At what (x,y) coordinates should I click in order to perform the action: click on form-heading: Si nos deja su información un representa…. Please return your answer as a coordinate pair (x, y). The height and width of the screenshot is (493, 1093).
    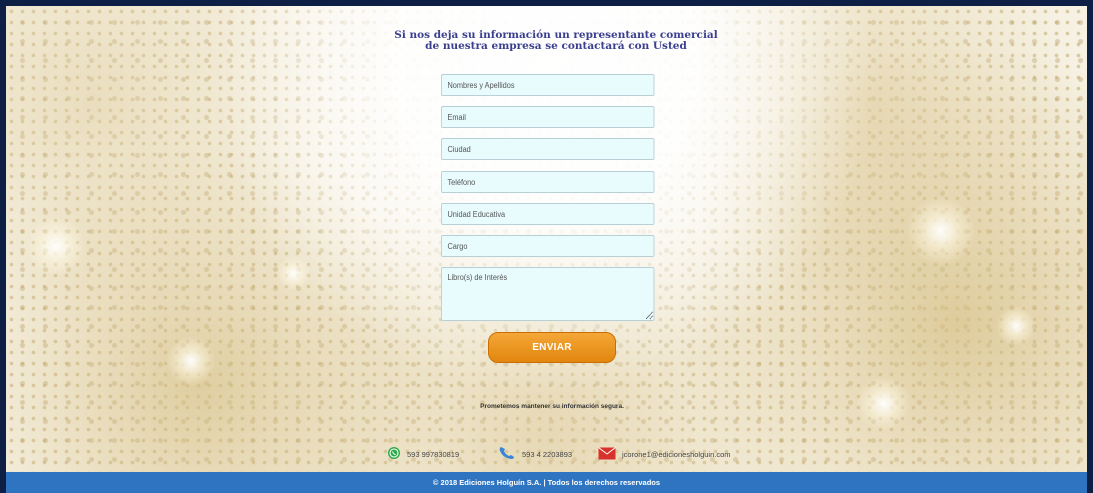
    Looking at the image, I should click on (556, 41).